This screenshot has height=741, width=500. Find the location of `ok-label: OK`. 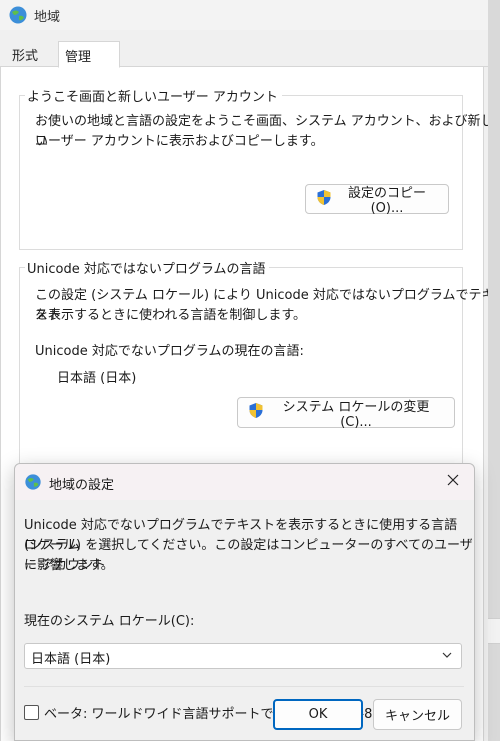

ok-label: OK is located at coordinates (318, 714).